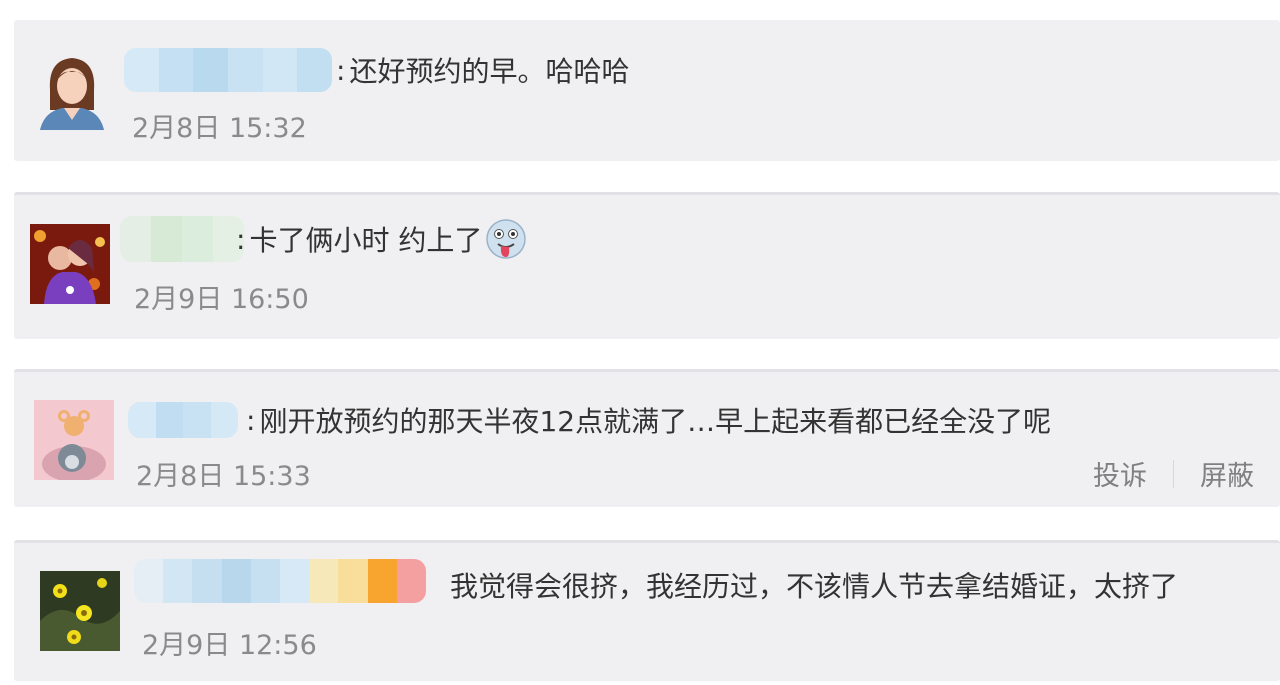 Image resolution: width=1280 pixels, height=685 pixels. I want to click on comment-timestamp: 2月9日 12:56, so click(229, 645).